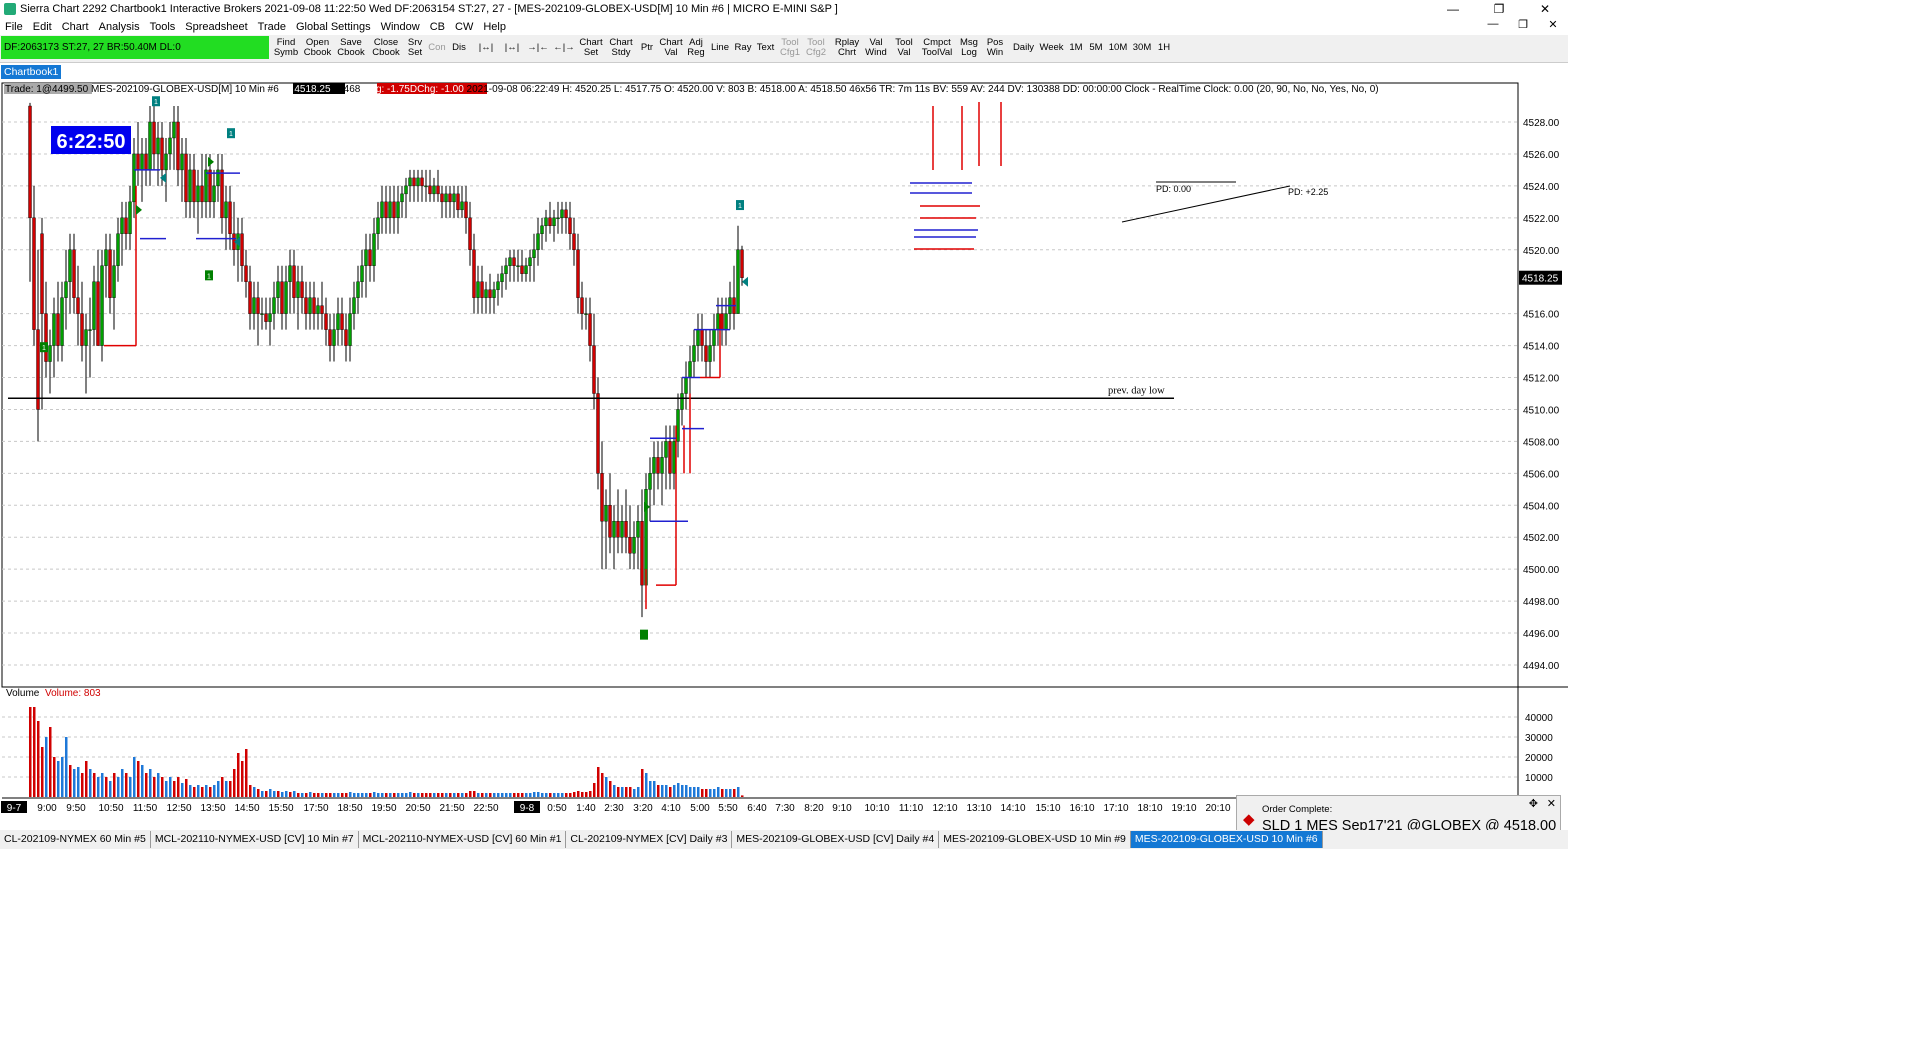 This screenshot has height=1040, width=1920. Describe the element at coordinates (671, 48) in the screenshot. I see `toolbar-button-14: Chart Val` at that location.